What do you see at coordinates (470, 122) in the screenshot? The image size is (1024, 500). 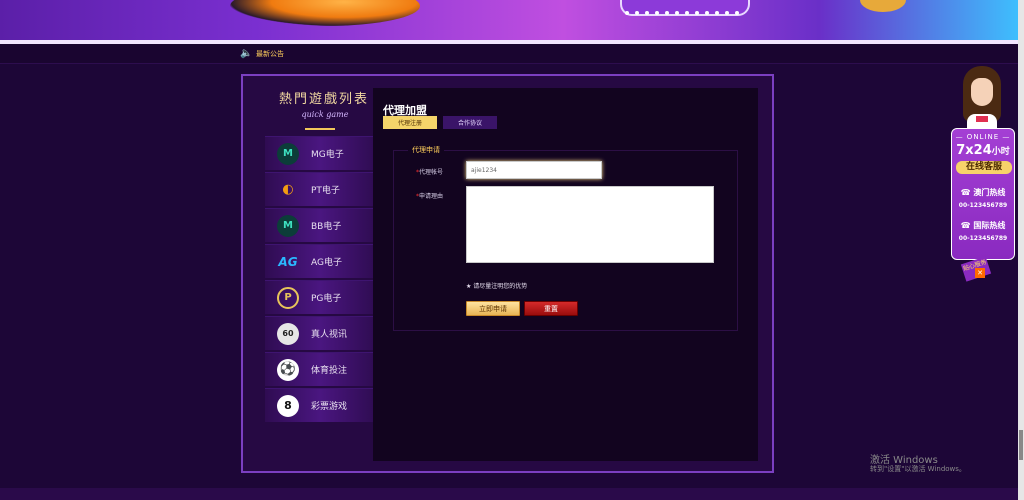 I see `tab-cooperation-agreement: 合作协议` at bounding box center [470, 122].